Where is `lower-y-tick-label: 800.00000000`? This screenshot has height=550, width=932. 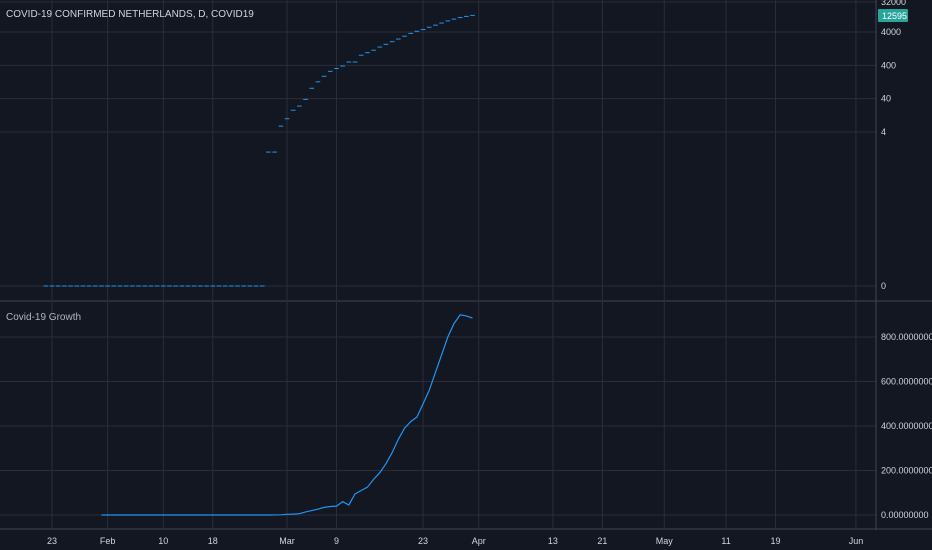 lower-y-tick-label: 800.00000000 is located at coordinates (906, 337).